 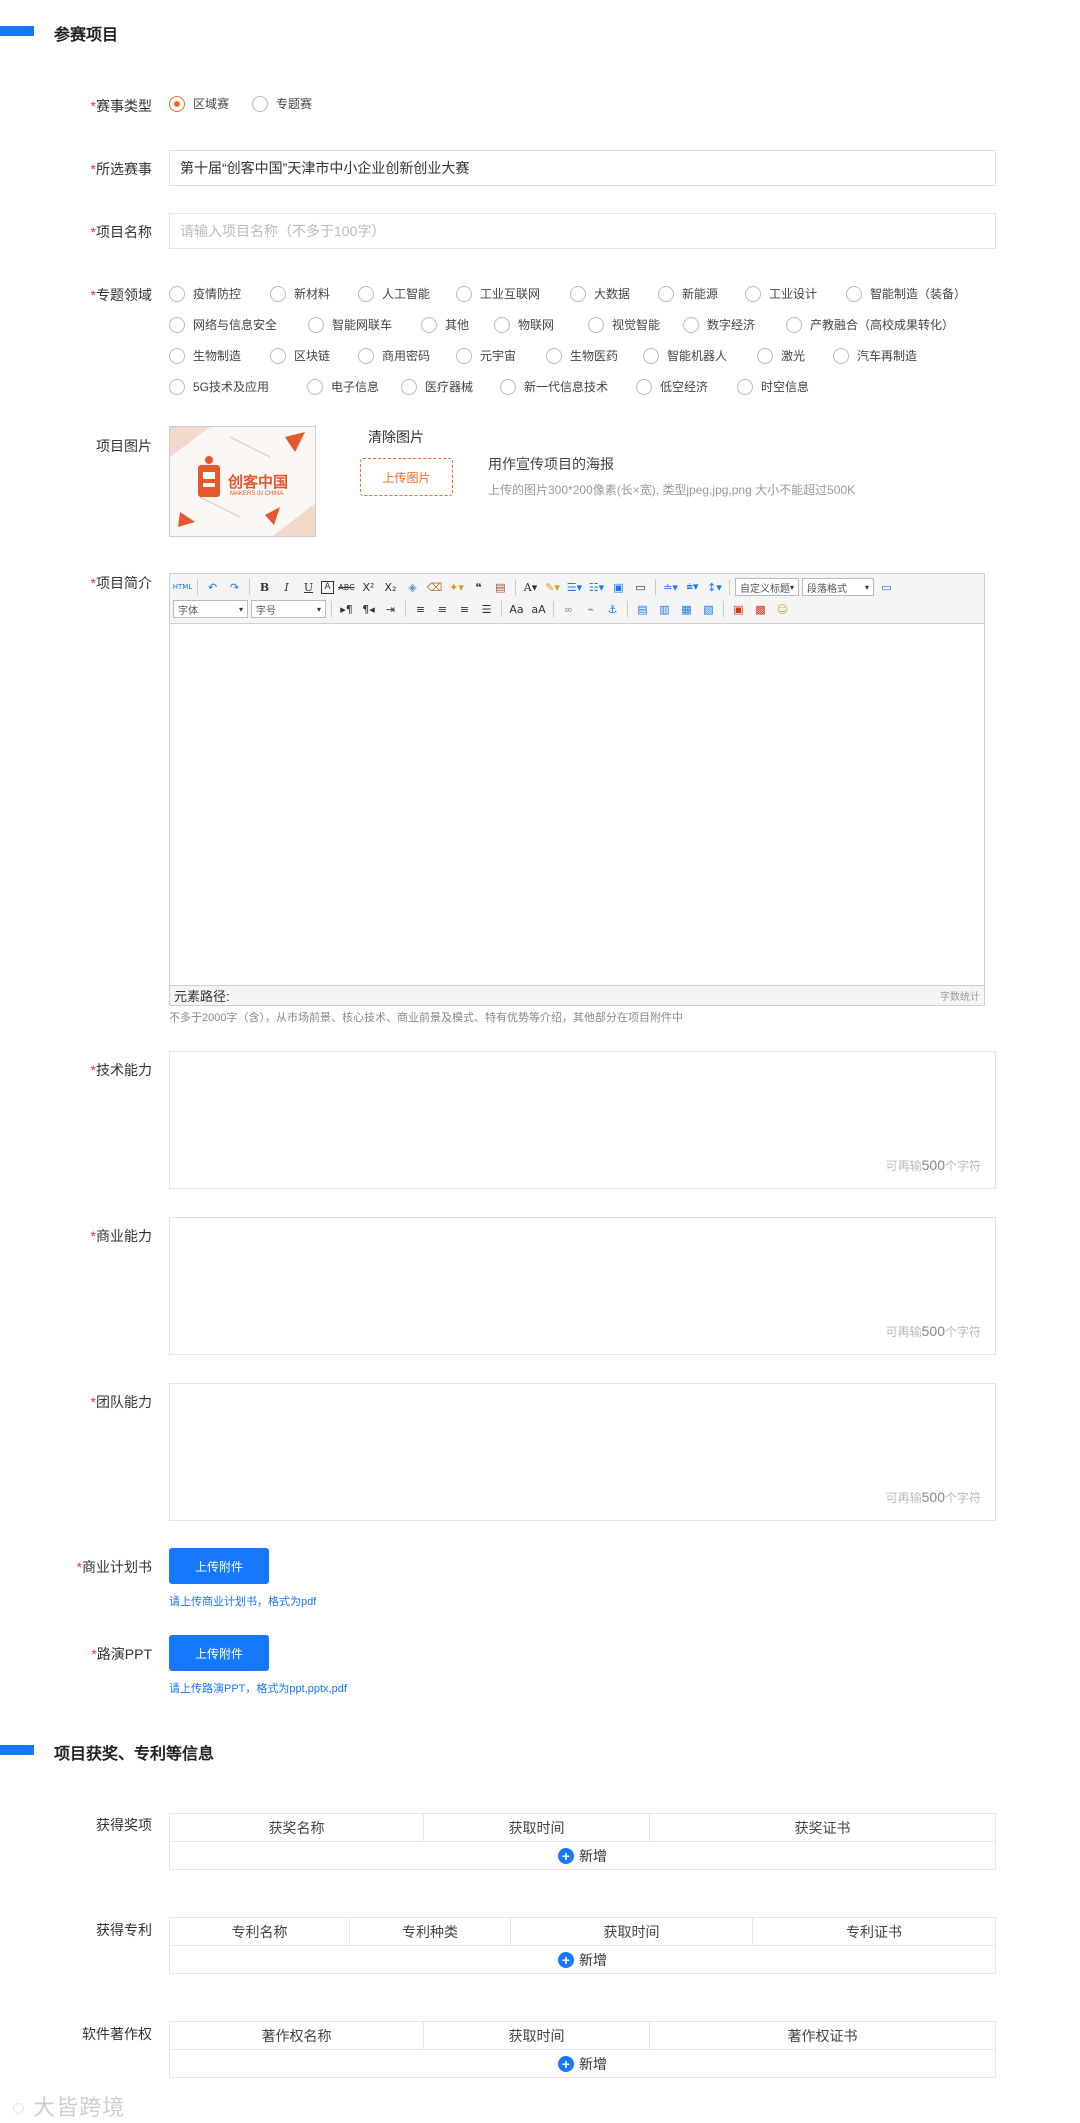 What do you see at coordinates (286, 587) in the screenshot?
I see `italic-icon: I` at bounding box center [286, 587].